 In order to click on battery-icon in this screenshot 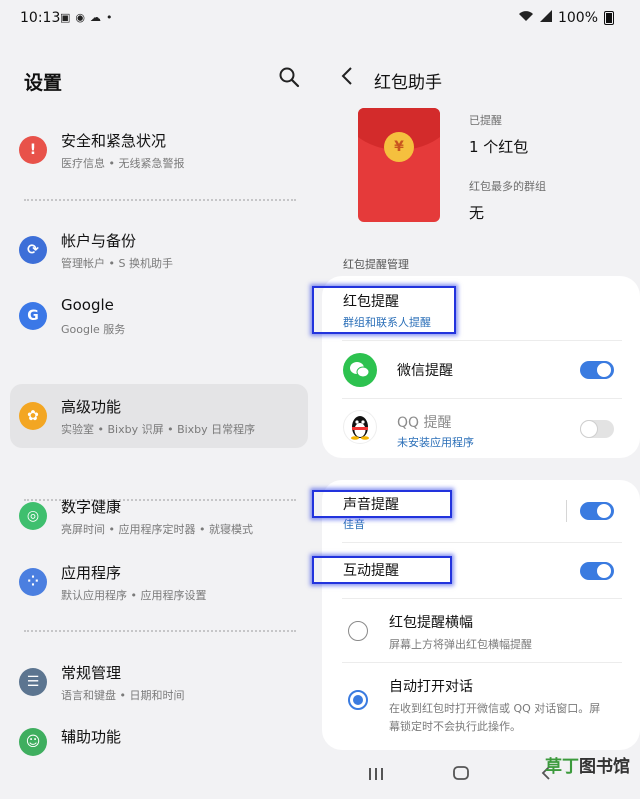, I will do `click(609, 18)`.